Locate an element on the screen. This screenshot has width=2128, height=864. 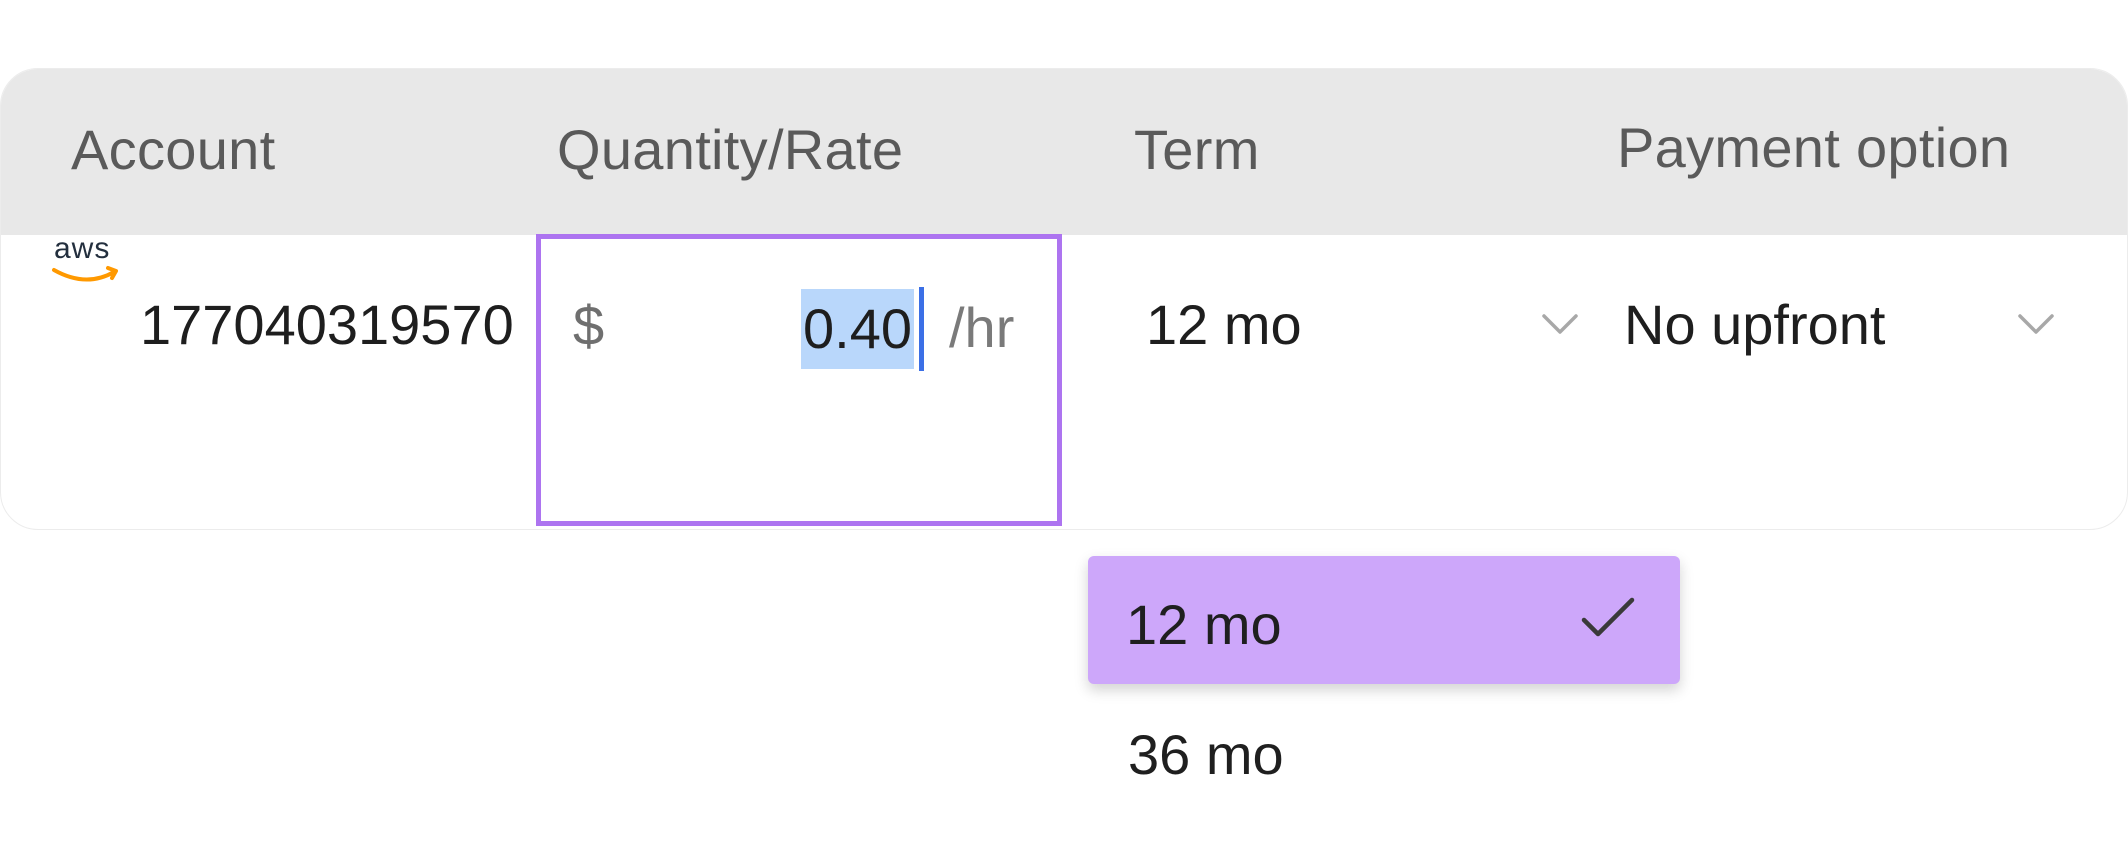
payment-option-select: No upfront is located at coordinates (1755, 324).